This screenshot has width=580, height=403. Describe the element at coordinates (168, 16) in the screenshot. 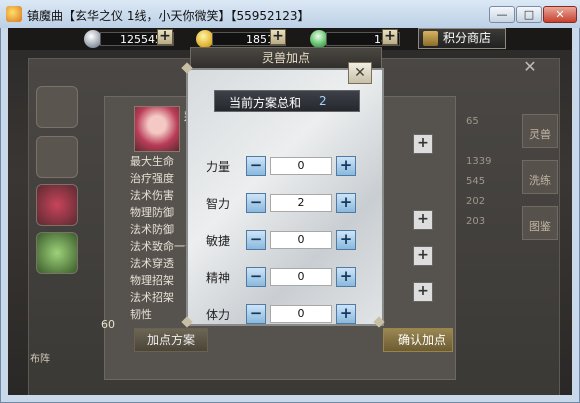

I see `window-title: 镇魔曲【玄华之仪 1线，小天你微笑】【55952123】` at that location.